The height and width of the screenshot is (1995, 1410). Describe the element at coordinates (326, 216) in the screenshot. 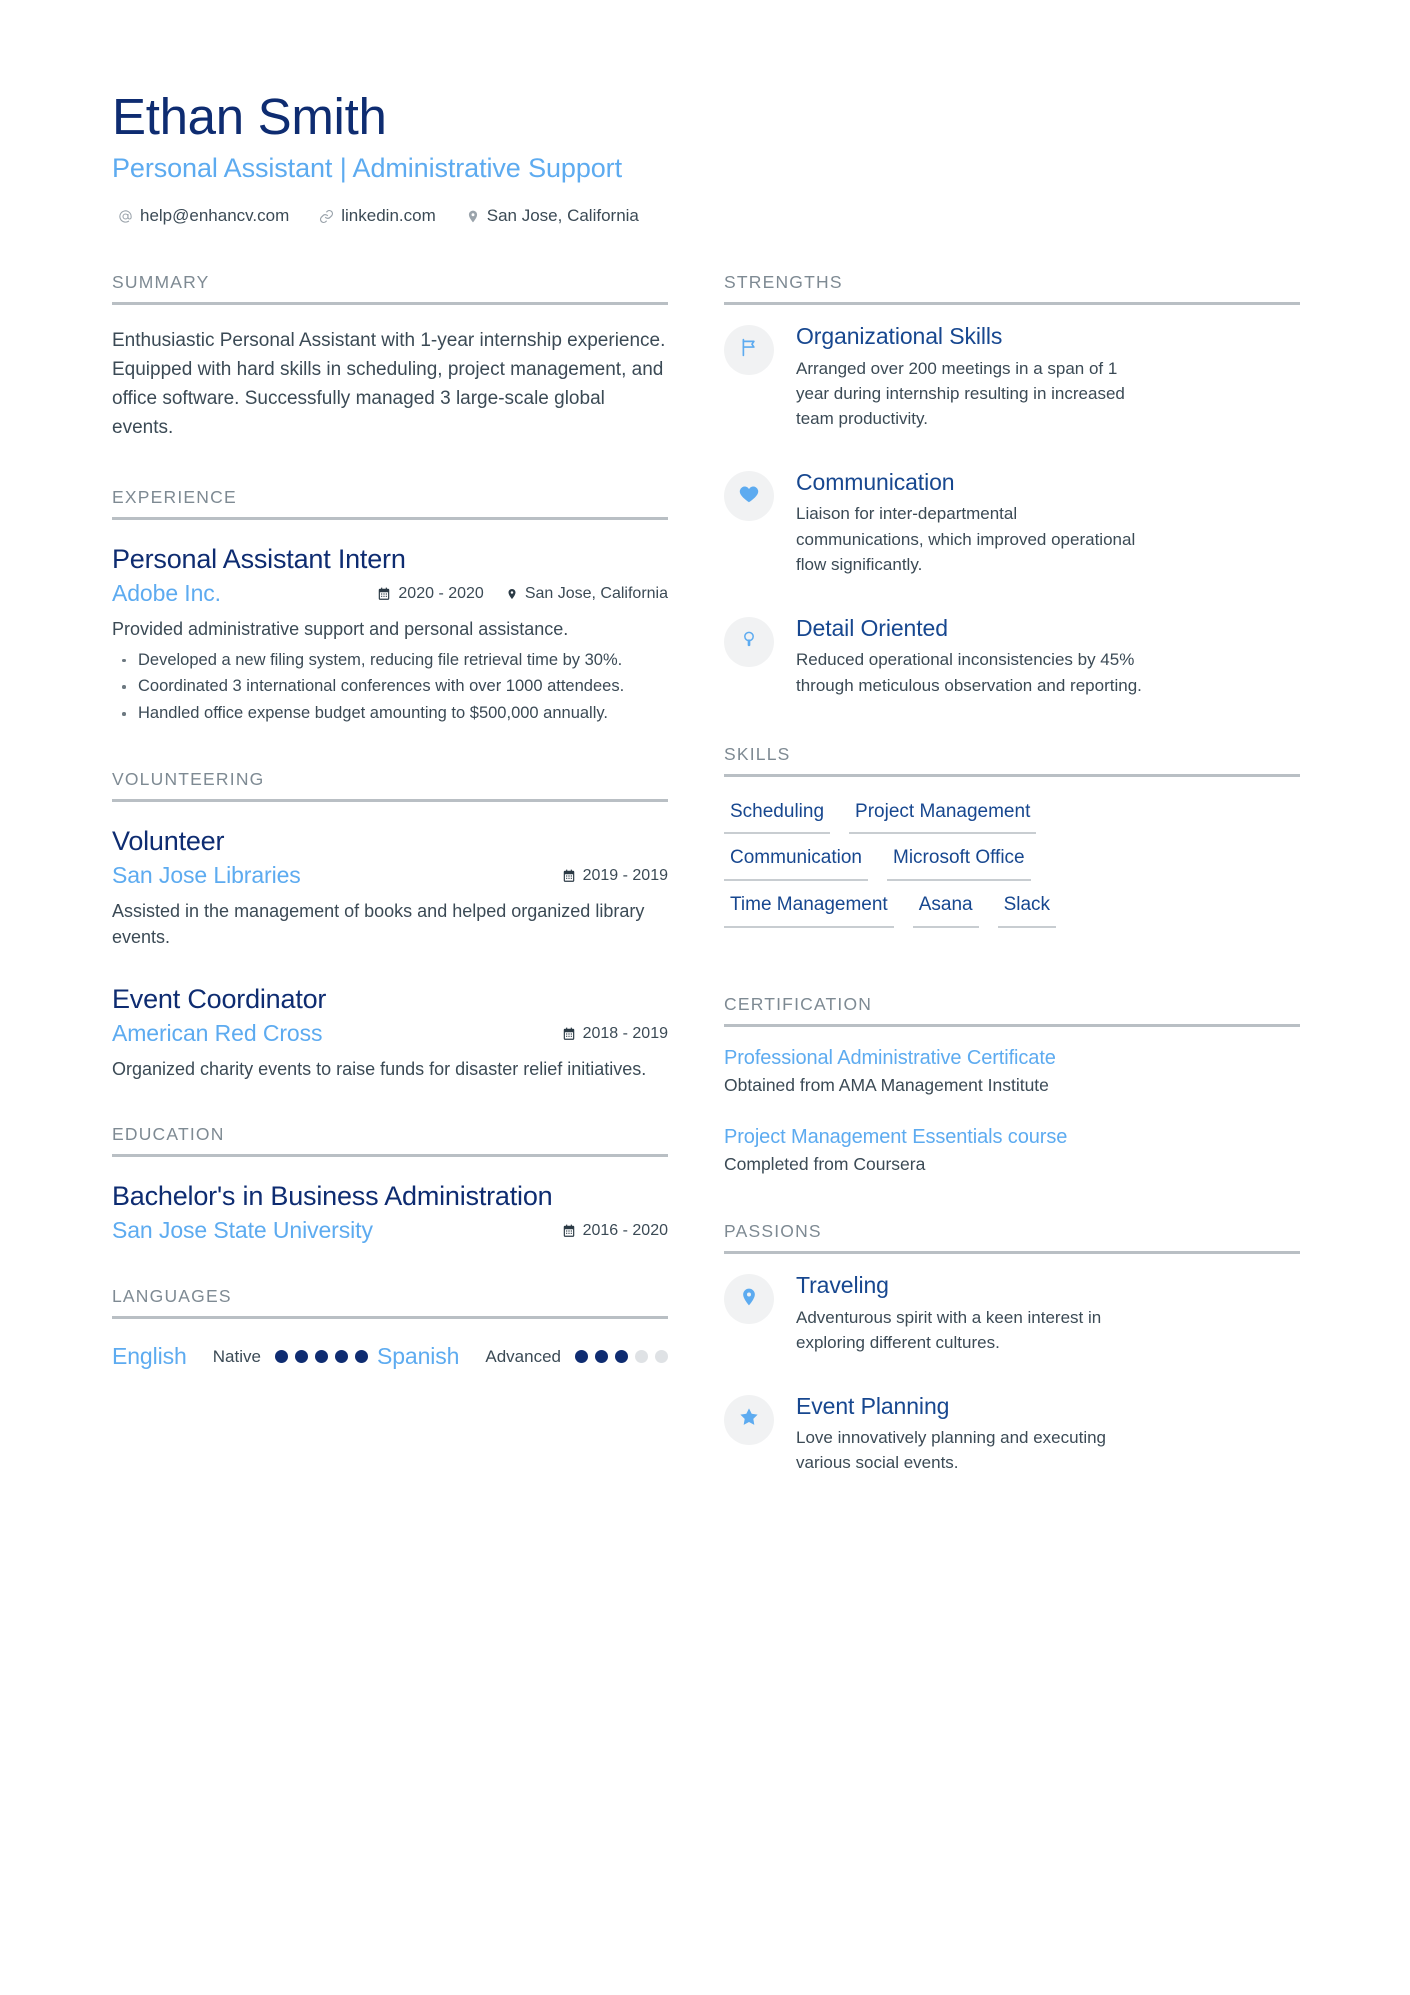

I see `link-icon` at that location.